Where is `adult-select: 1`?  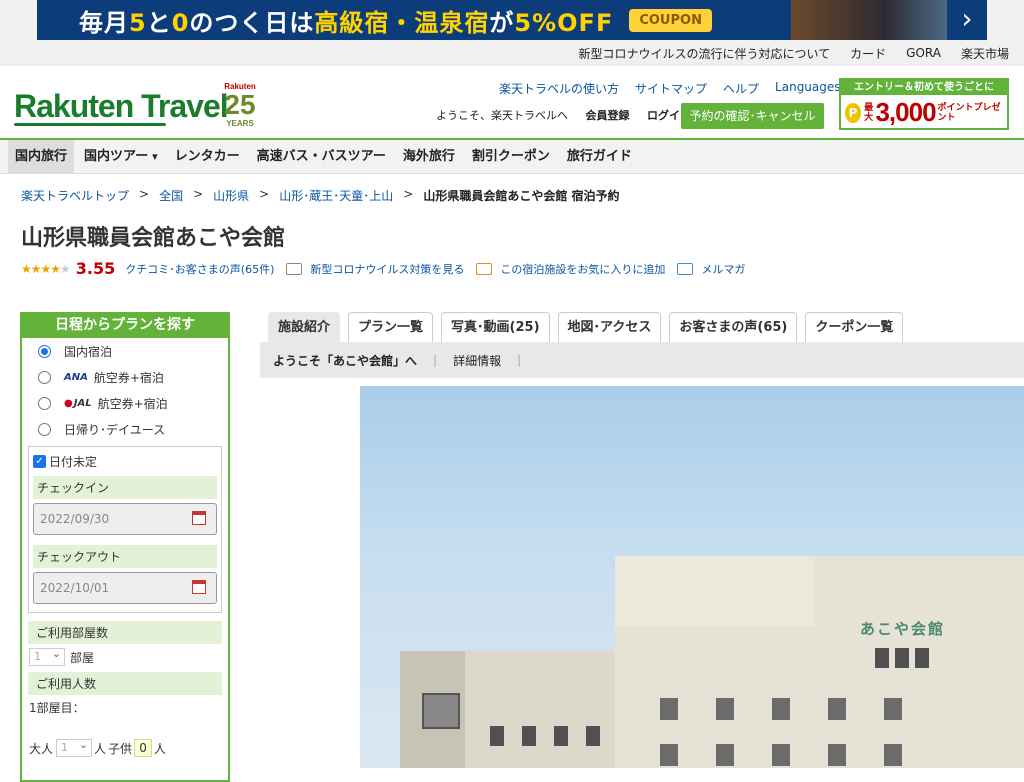 adult-select: 1 is located at coordinates (74, 747).